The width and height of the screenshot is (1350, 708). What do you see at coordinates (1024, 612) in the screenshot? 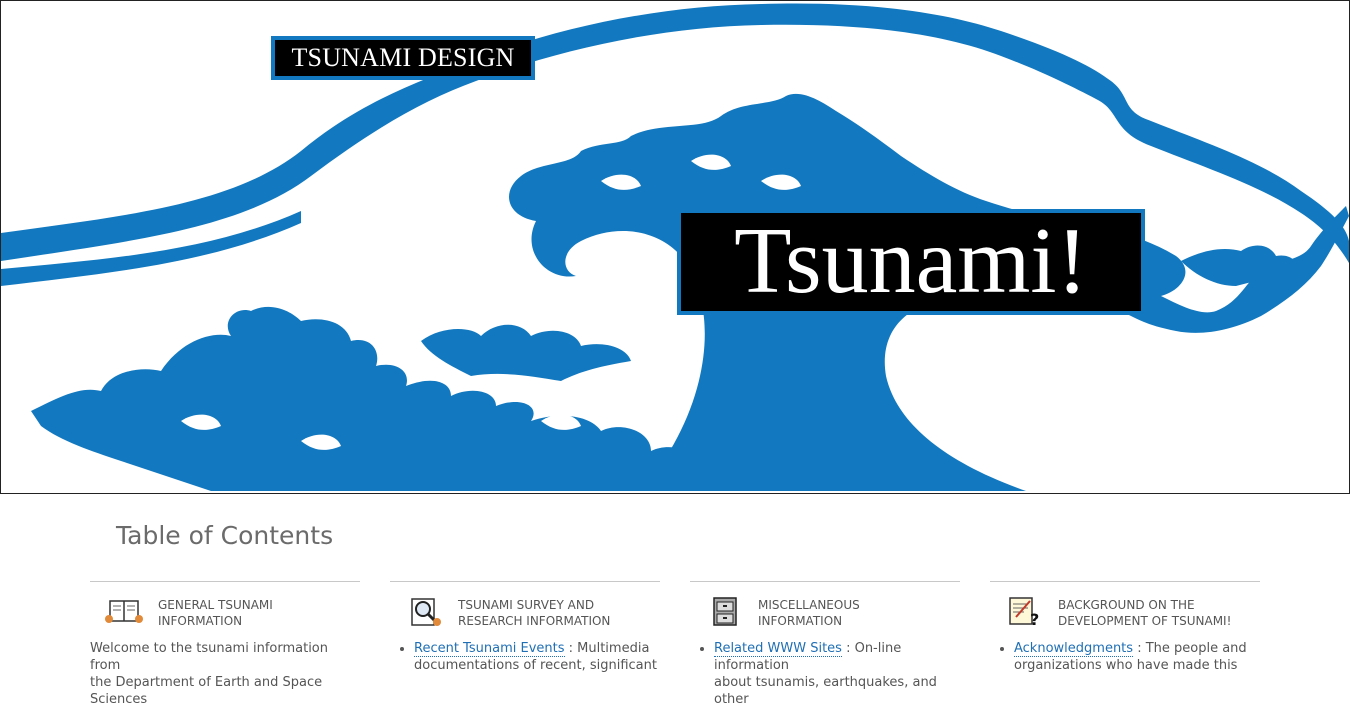
I see `notes-question-icon: ?` at bounding box center [1024, 612].